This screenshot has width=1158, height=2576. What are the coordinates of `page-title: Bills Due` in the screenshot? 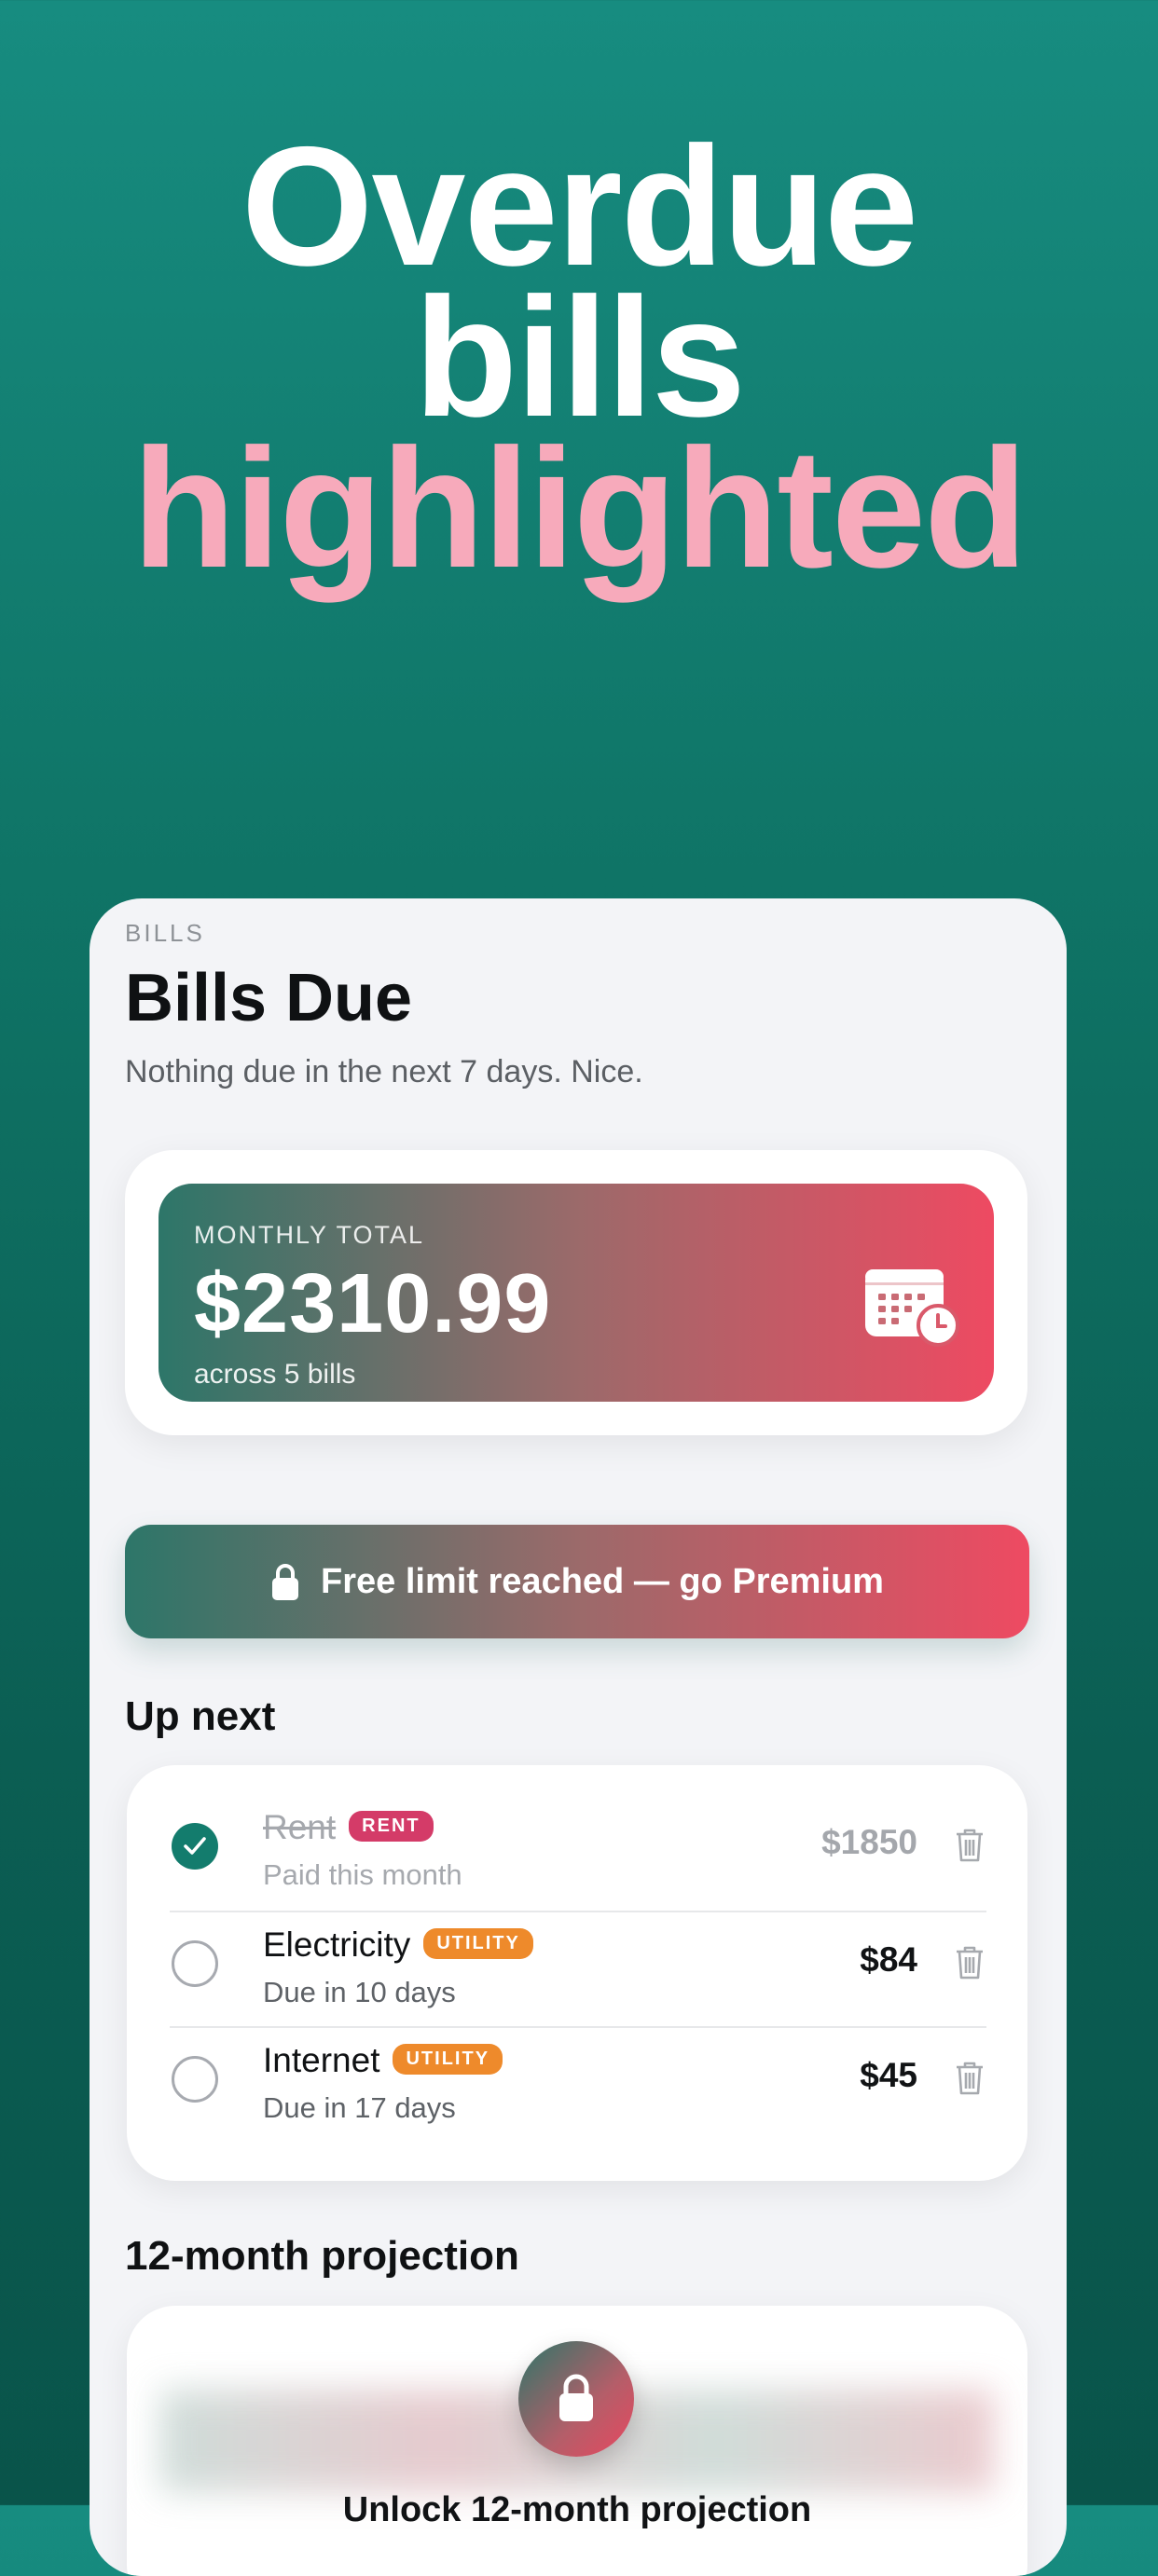 It's located at (269, 998).